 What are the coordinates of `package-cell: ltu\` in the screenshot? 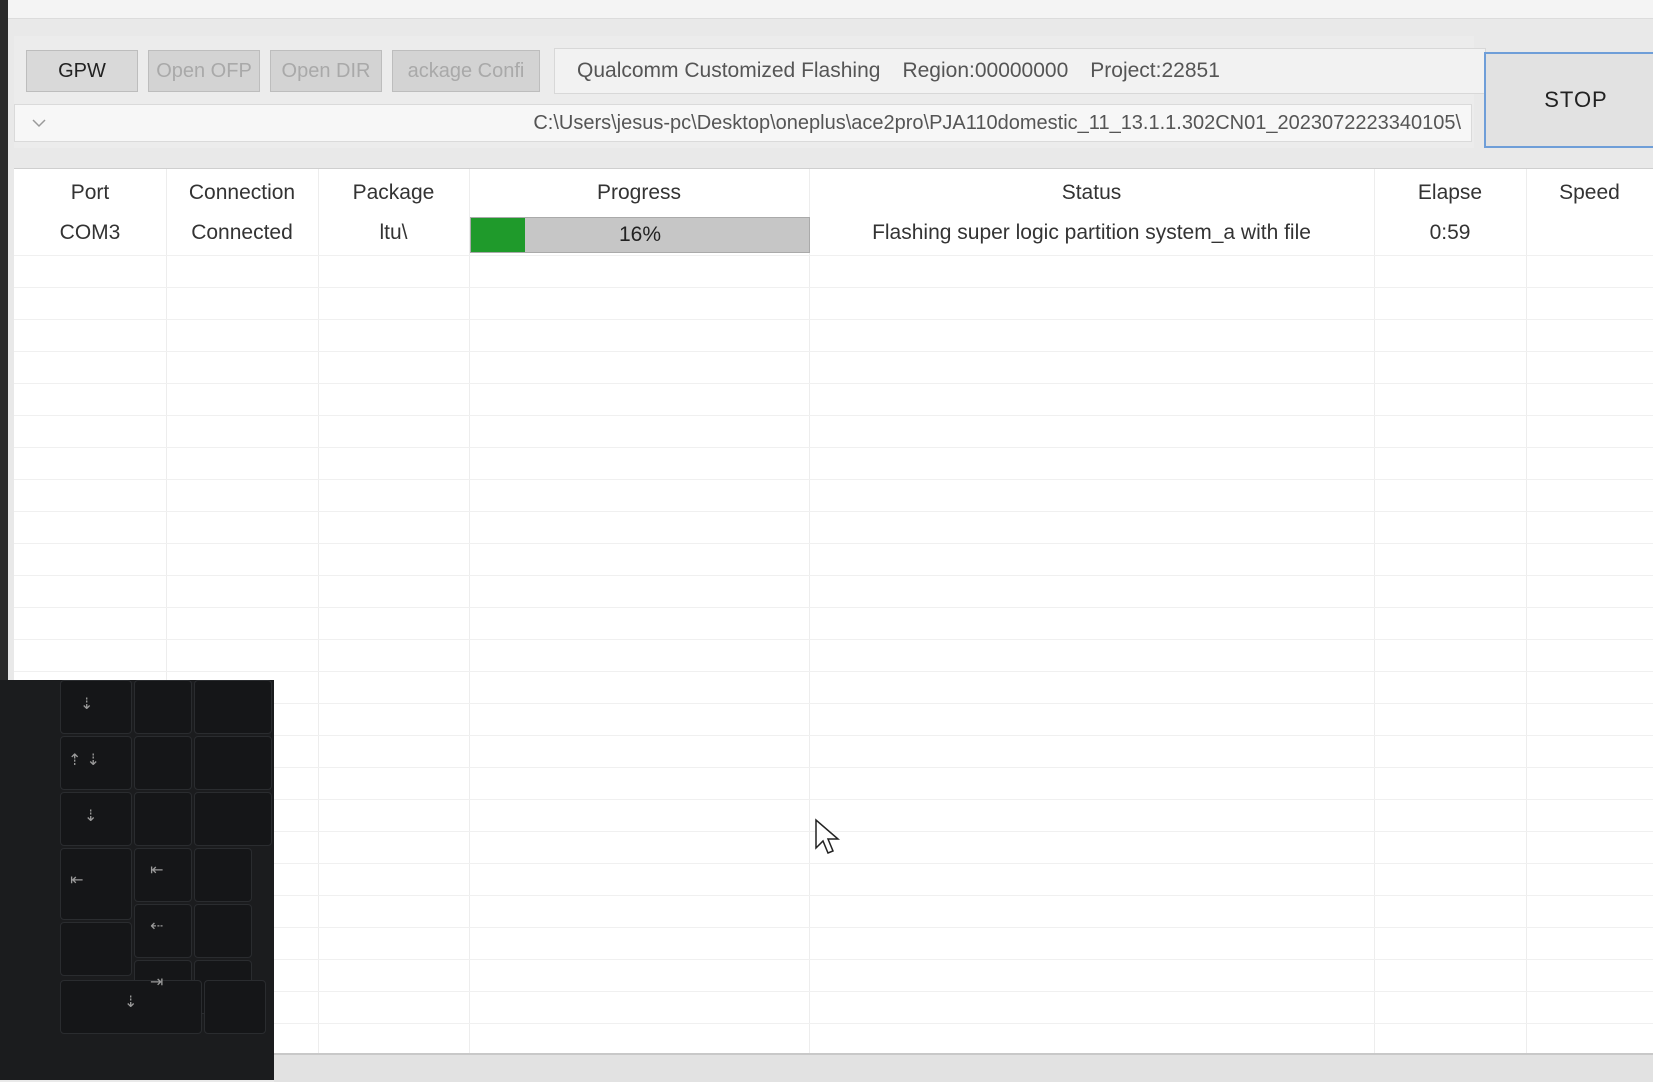 It's located at (393, 232).